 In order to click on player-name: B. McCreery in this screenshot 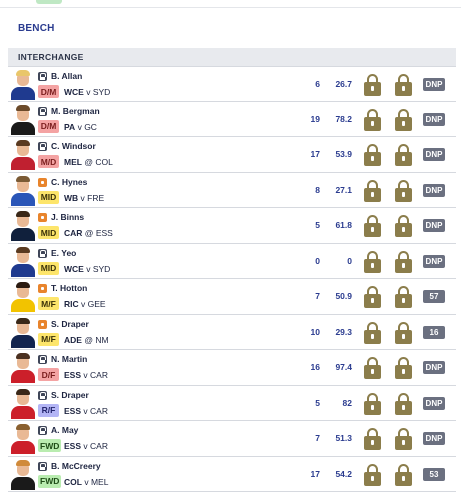, I will do `click(76, 466)`.